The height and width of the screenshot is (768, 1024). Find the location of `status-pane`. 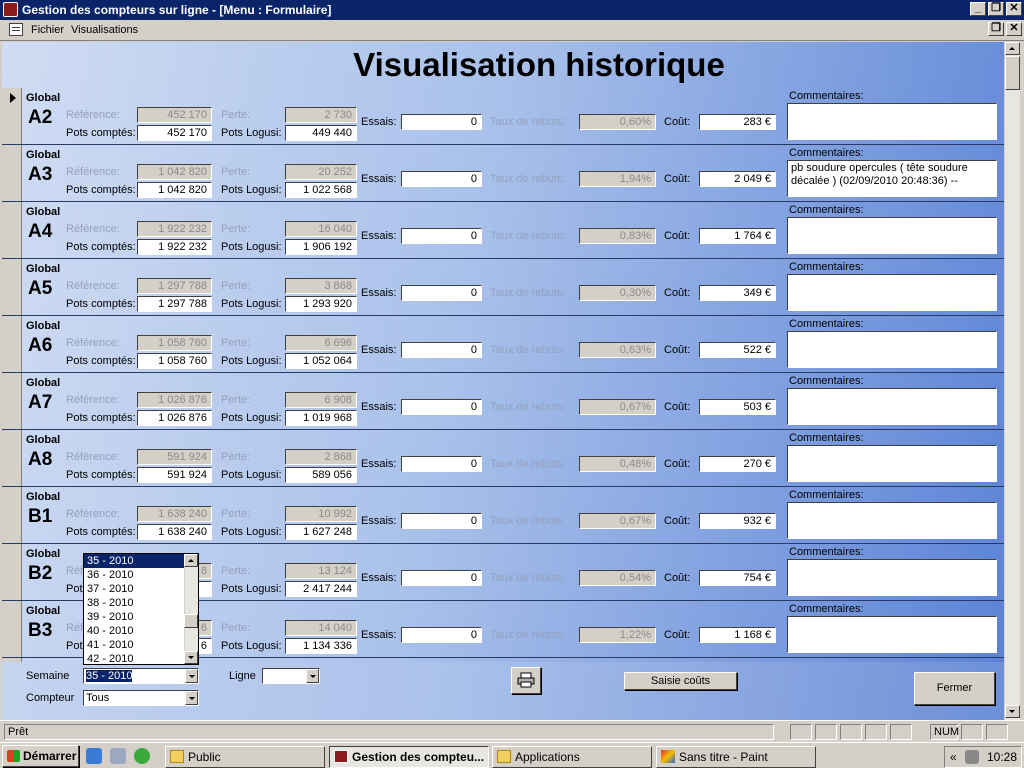

status-pane is located at coordinates (901, 732).